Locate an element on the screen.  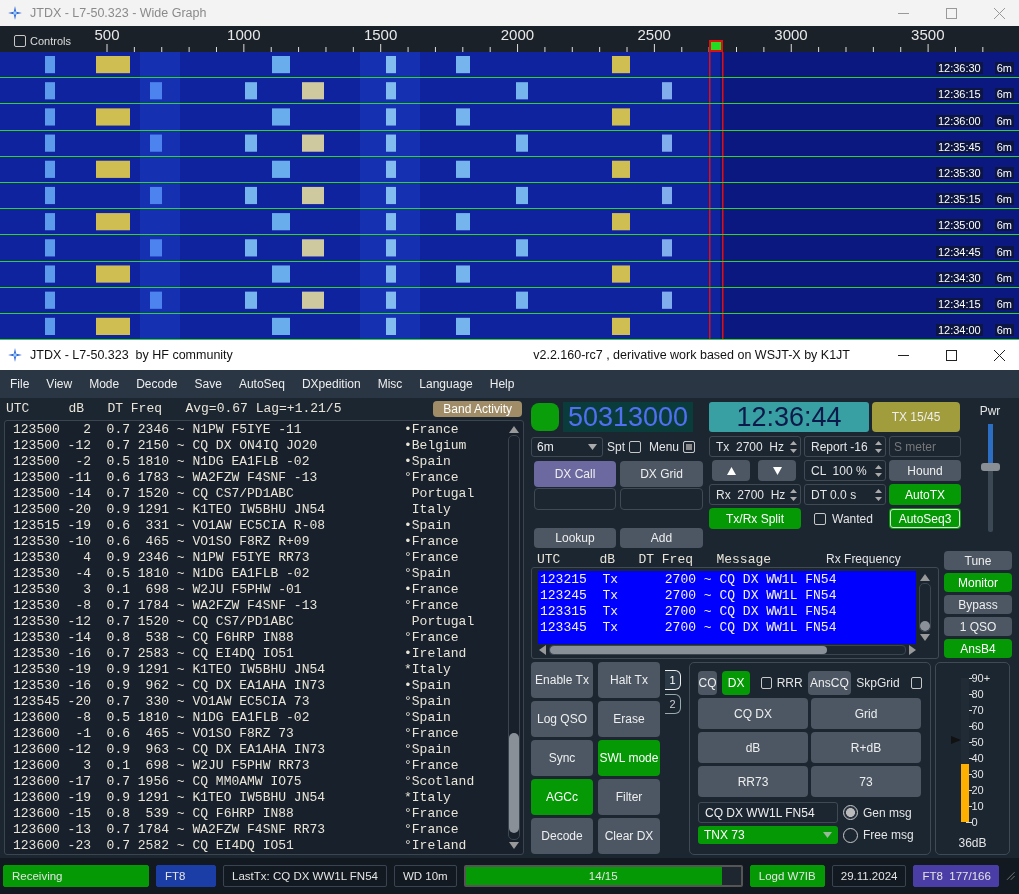
grid-field is located at coordinates (661, 499).